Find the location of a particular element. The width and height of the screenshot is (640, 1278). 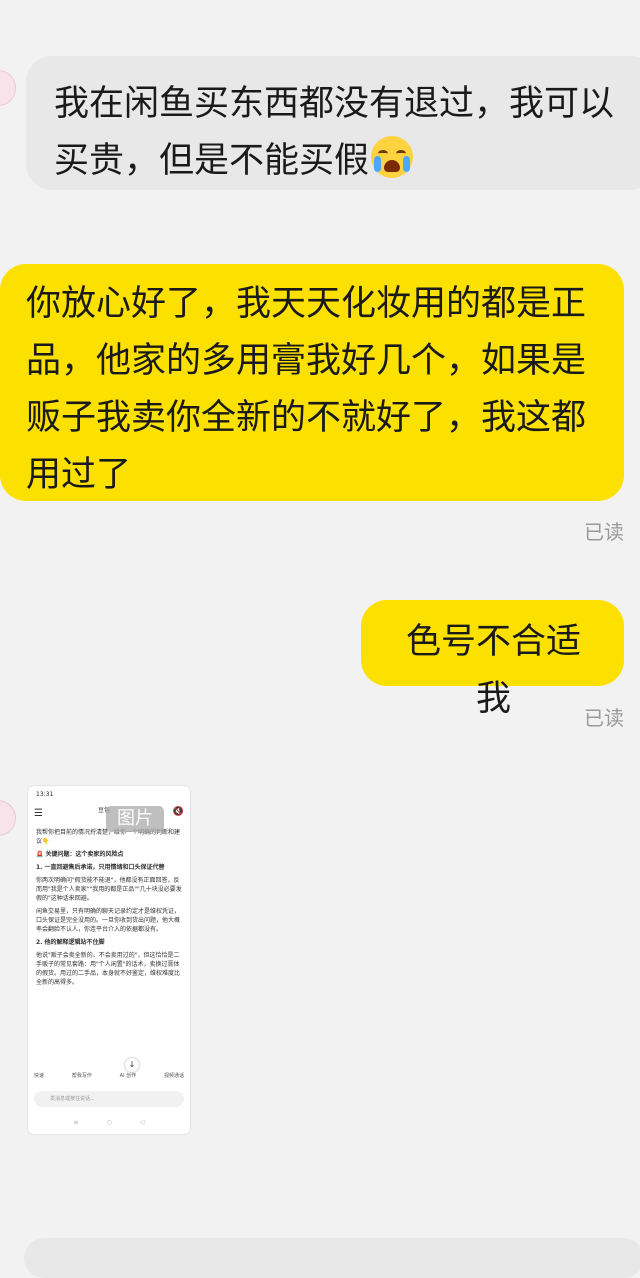

message-text: 色号不合适我 is located at coordinates (493, 670).